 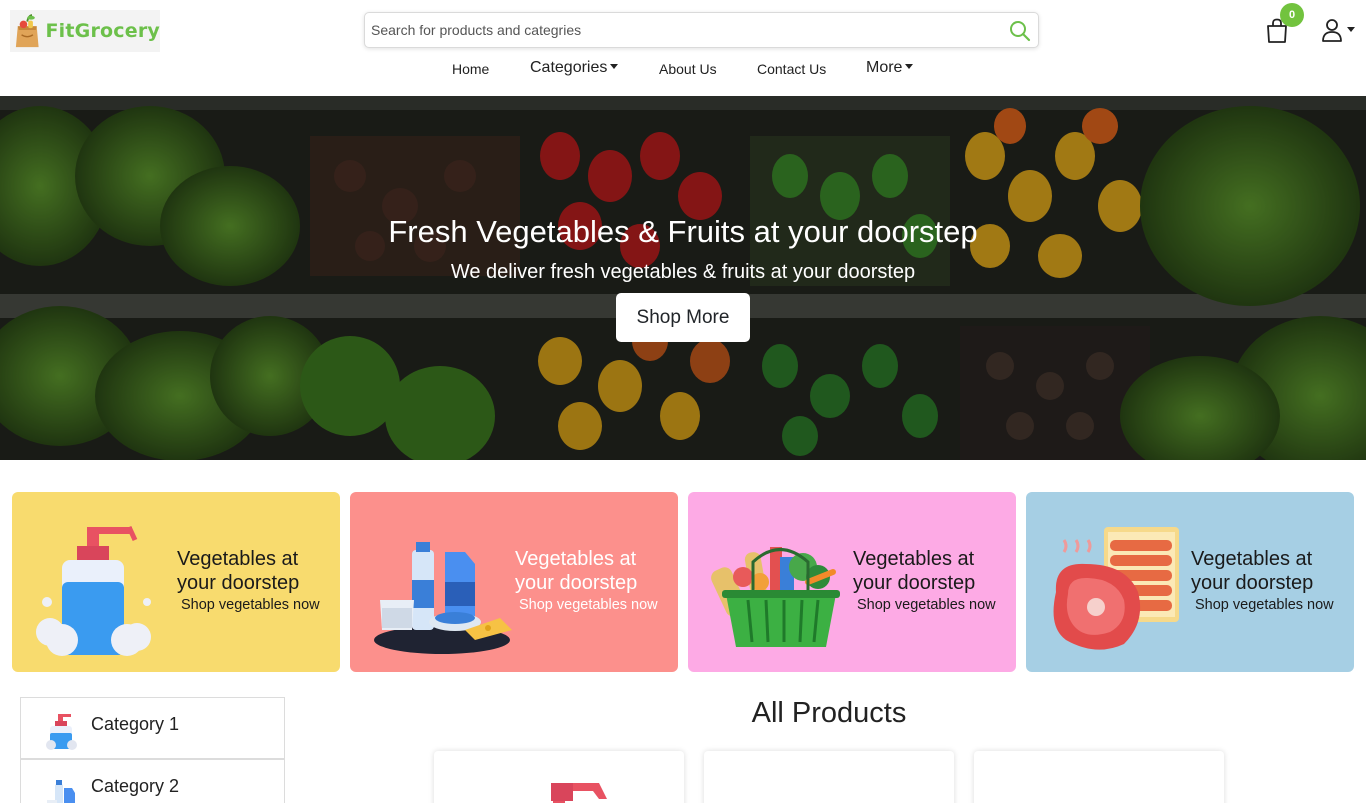 I want to click on main-nav: Home Categories About Us Contact Us More, so click(x=683, y=69).